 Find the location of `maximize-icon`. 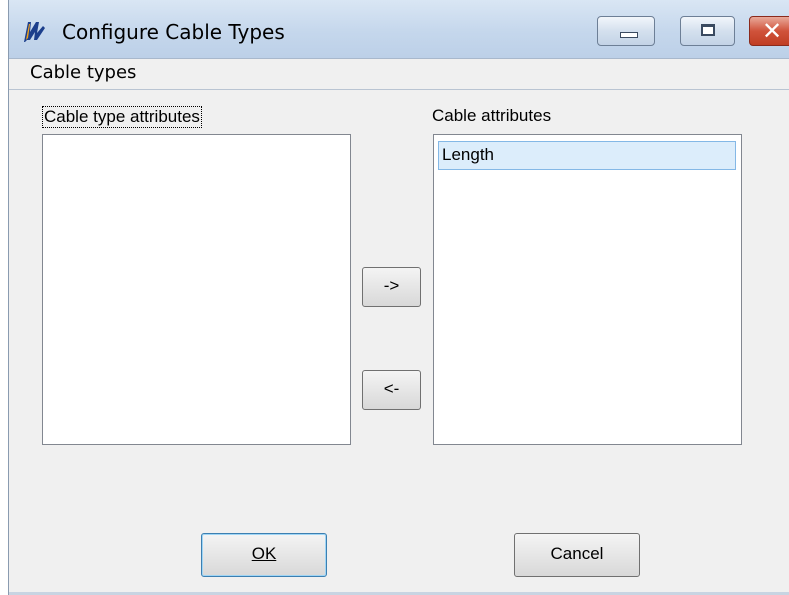

maximize-icon is located at coordinates (708, 30).